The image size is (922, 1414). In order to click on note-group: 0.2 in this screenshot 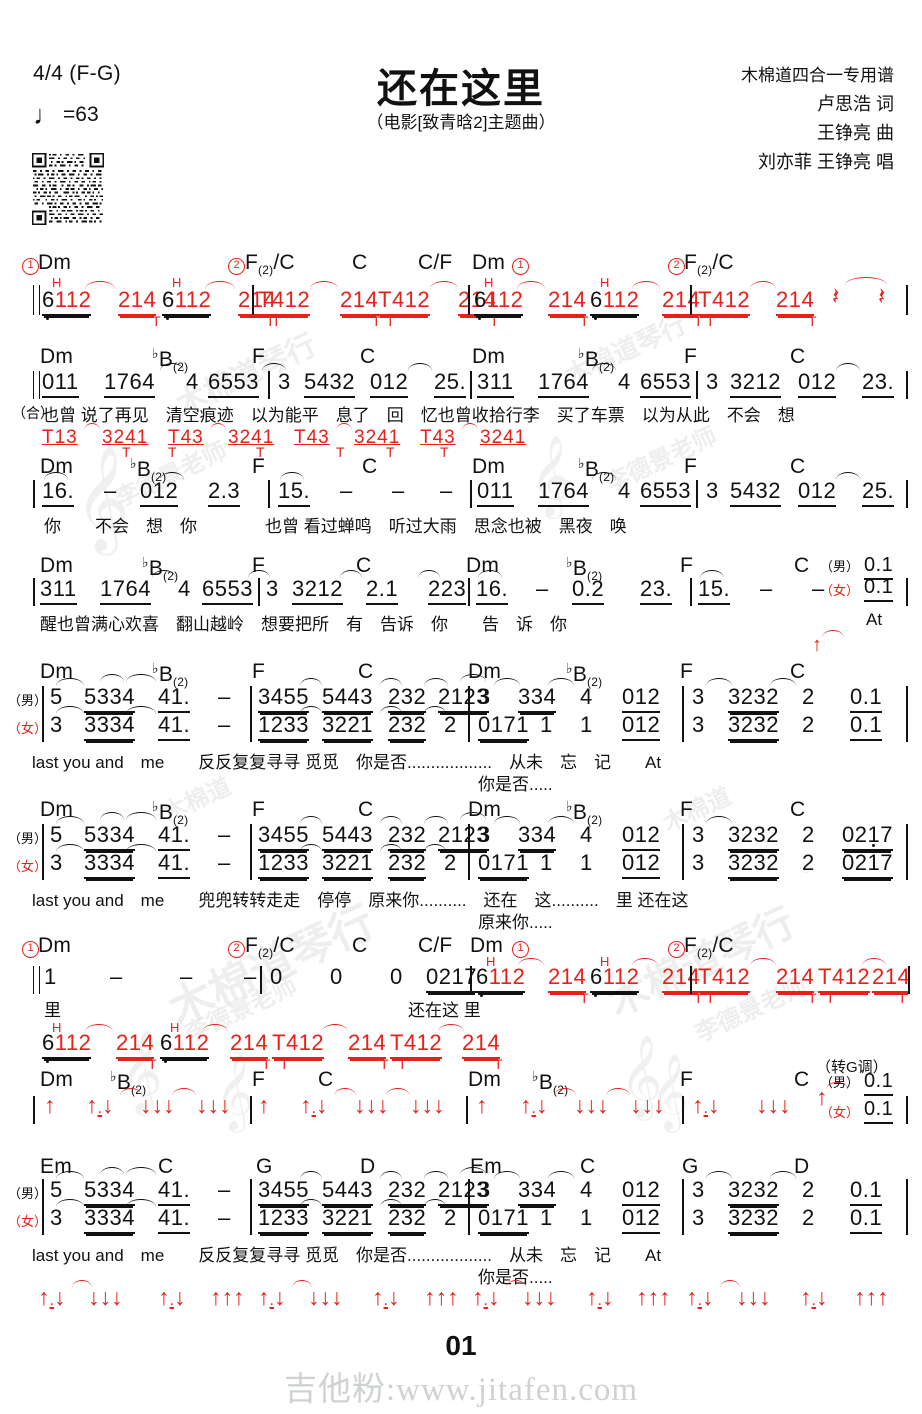, I will do `click(588, 590)`.